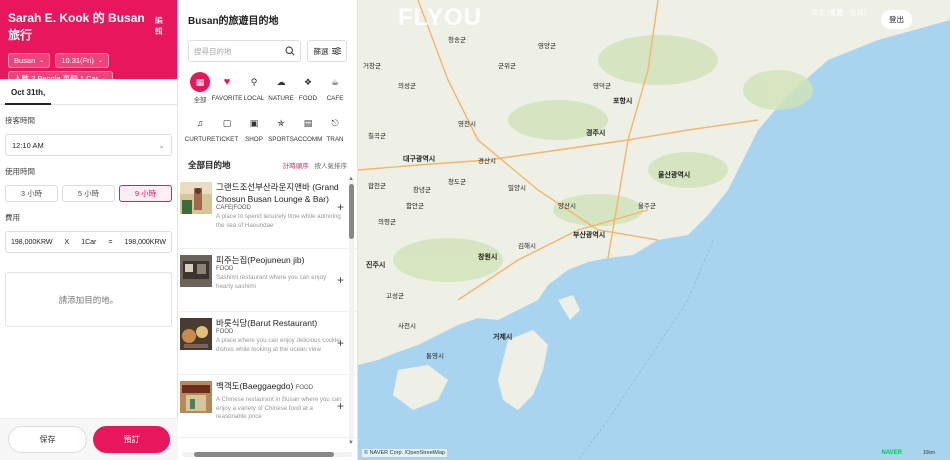 The image size is (950, 460). I want to click on city-value: Busan, so click(25, 60).